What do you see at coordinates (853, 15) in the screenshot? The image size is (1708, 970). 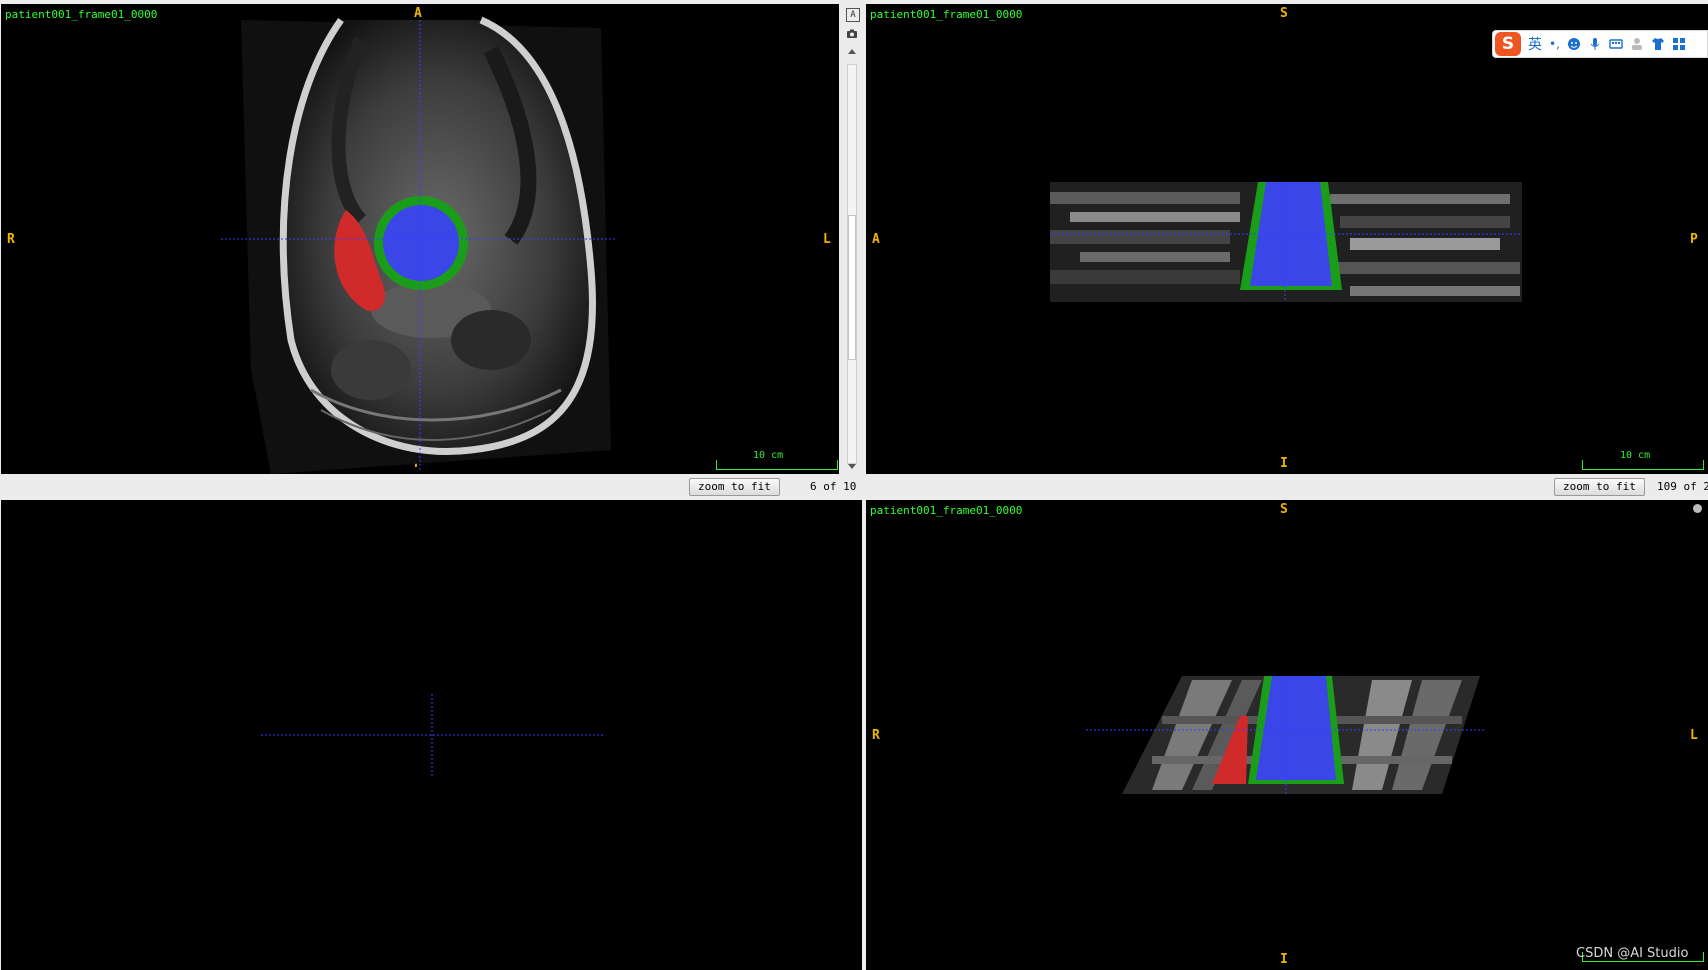 I see `auto-button: A` at bounding box center [853, 15].